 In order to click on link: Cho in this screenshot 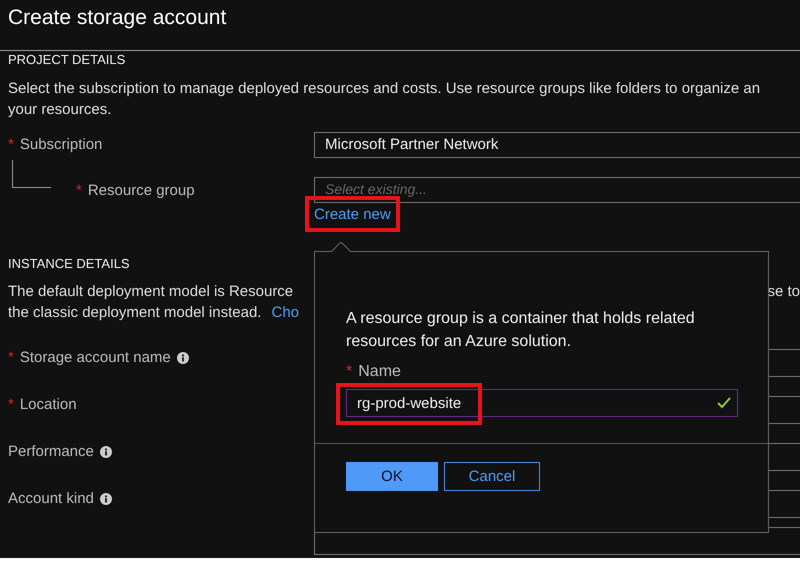, I will do `click(285, 312)`.